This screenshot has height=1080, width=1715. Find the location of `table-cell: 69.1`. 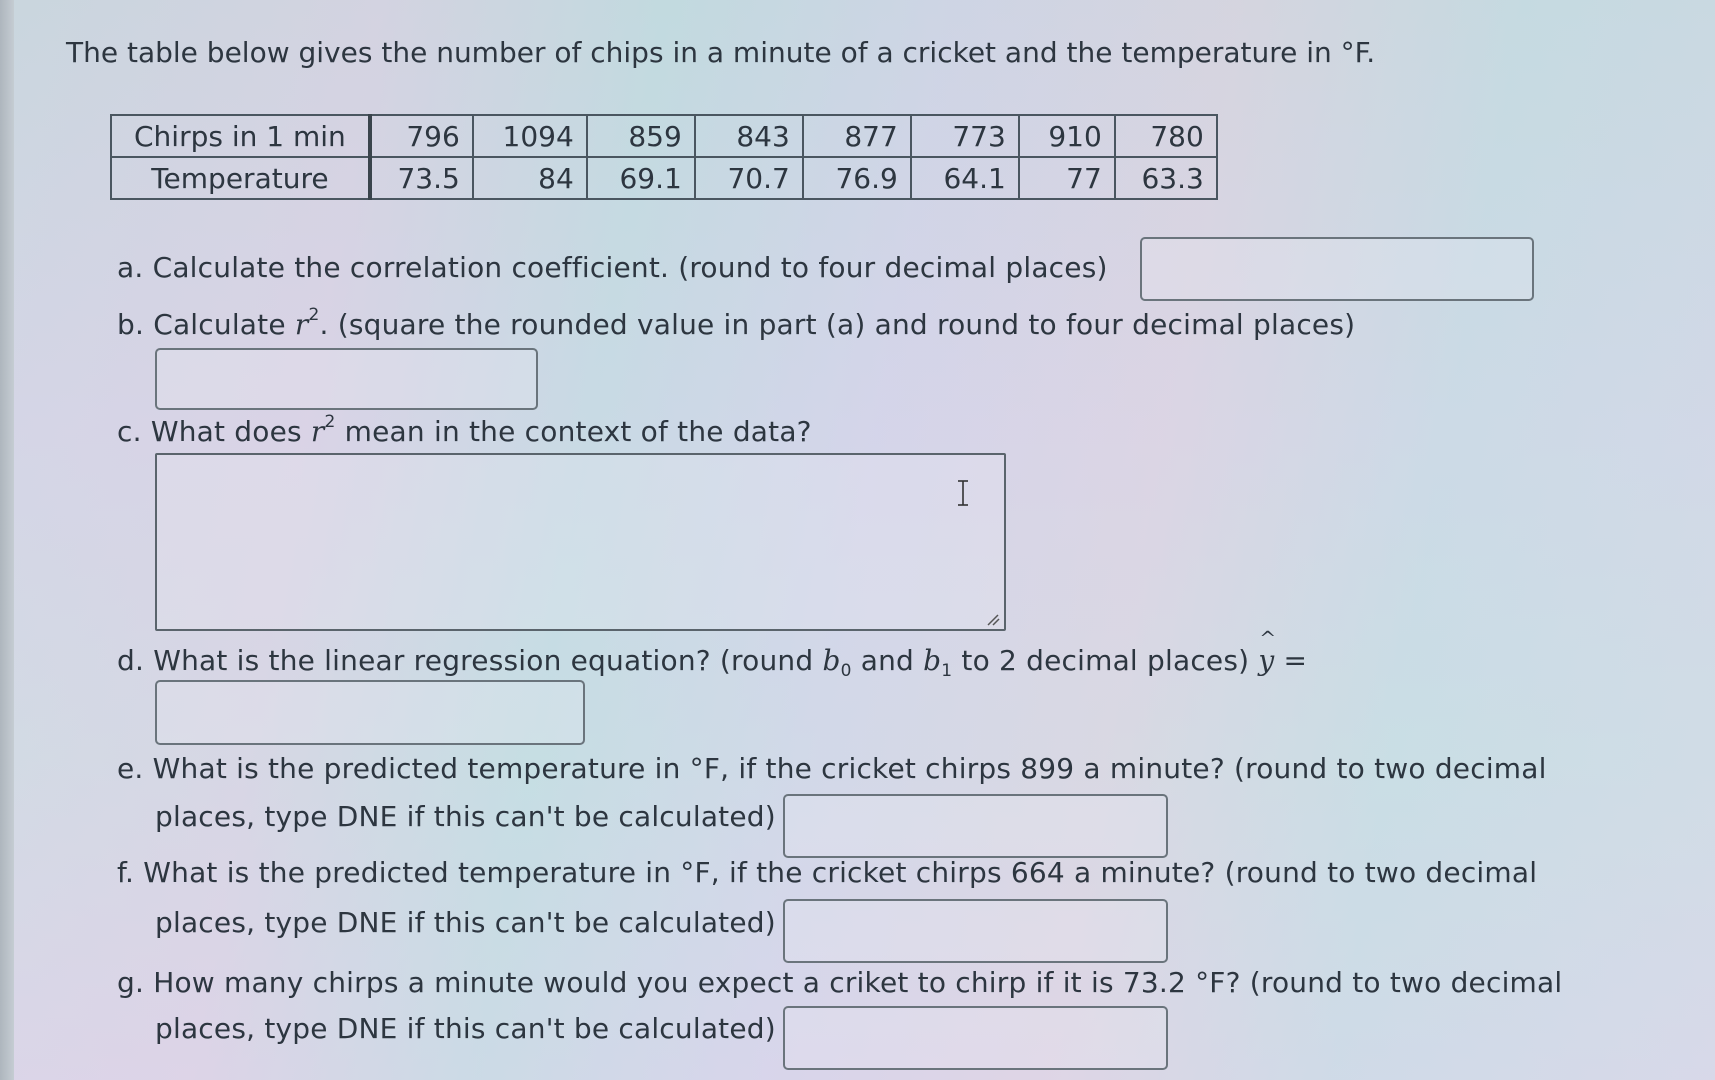

table-cell: 69.1 is located at coordinates (640, 178).